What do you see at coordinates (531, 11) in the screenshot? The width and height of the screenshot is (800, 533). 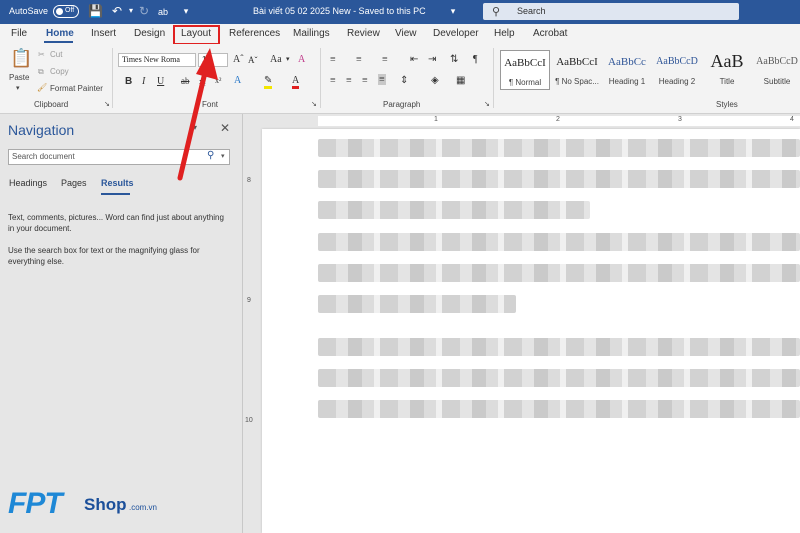 I see `search-placeholder: Search` at bounding box center [531, 11].